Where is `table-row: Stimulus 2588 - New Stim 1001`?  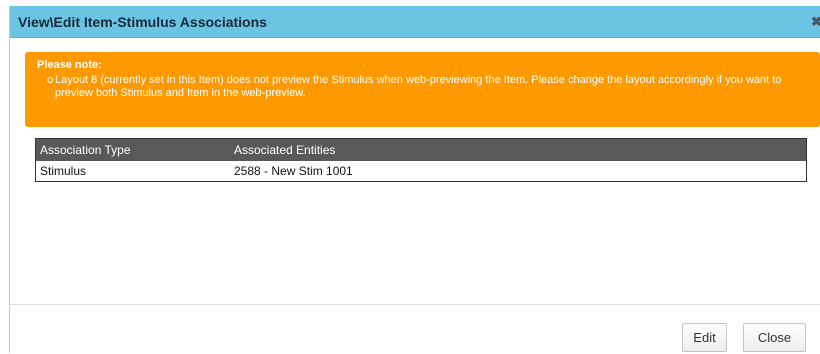 table-row: Stimulus 2588 - New Stim 1001 is located at coordinates (421, 171).